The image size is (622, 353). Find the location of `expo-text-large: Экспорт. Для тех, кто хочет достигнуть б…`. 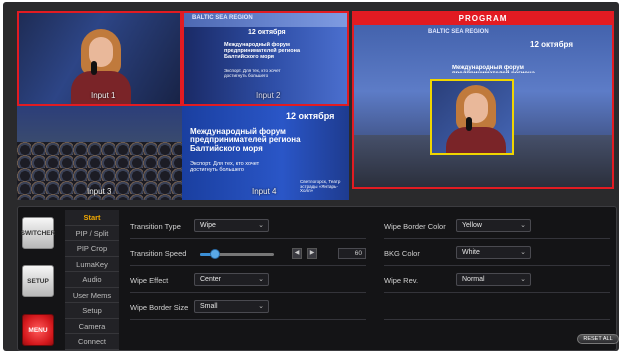

expo-text-large: Экспорт. Для тех, кто хочет достигнуть б… is located at coordinates (225, 167).